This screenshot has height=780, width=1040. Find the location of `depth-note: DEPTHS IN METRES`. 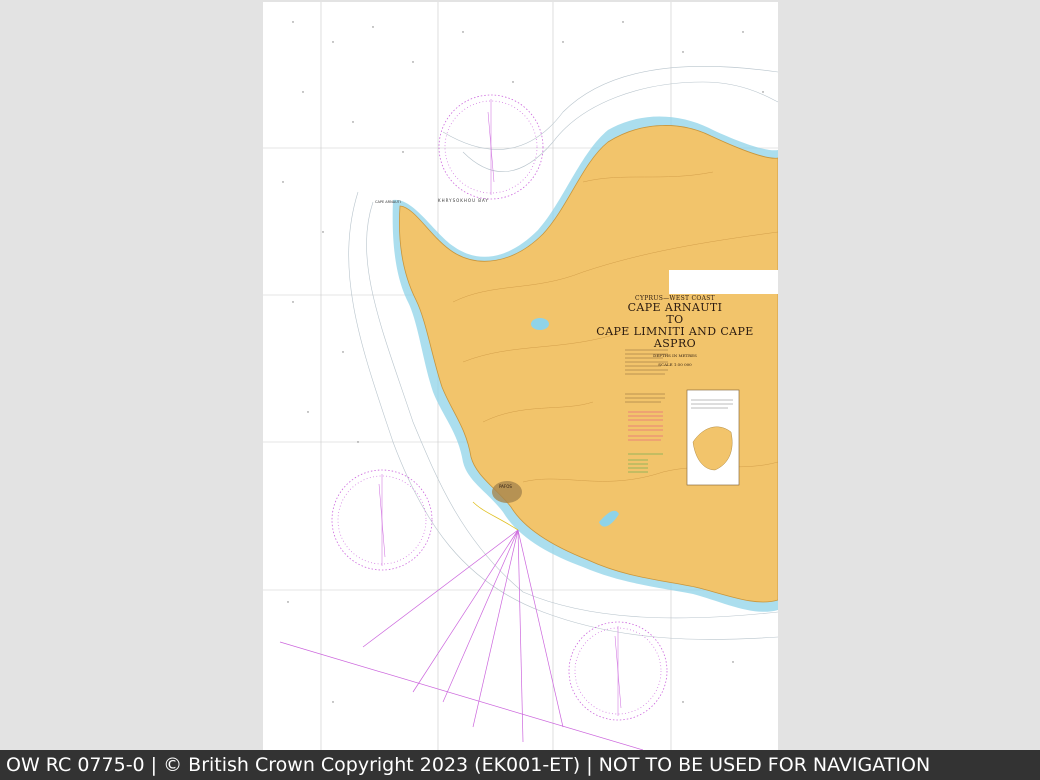

depth-note: DEPTHS IN METRES is located at coordinates (675, 355).